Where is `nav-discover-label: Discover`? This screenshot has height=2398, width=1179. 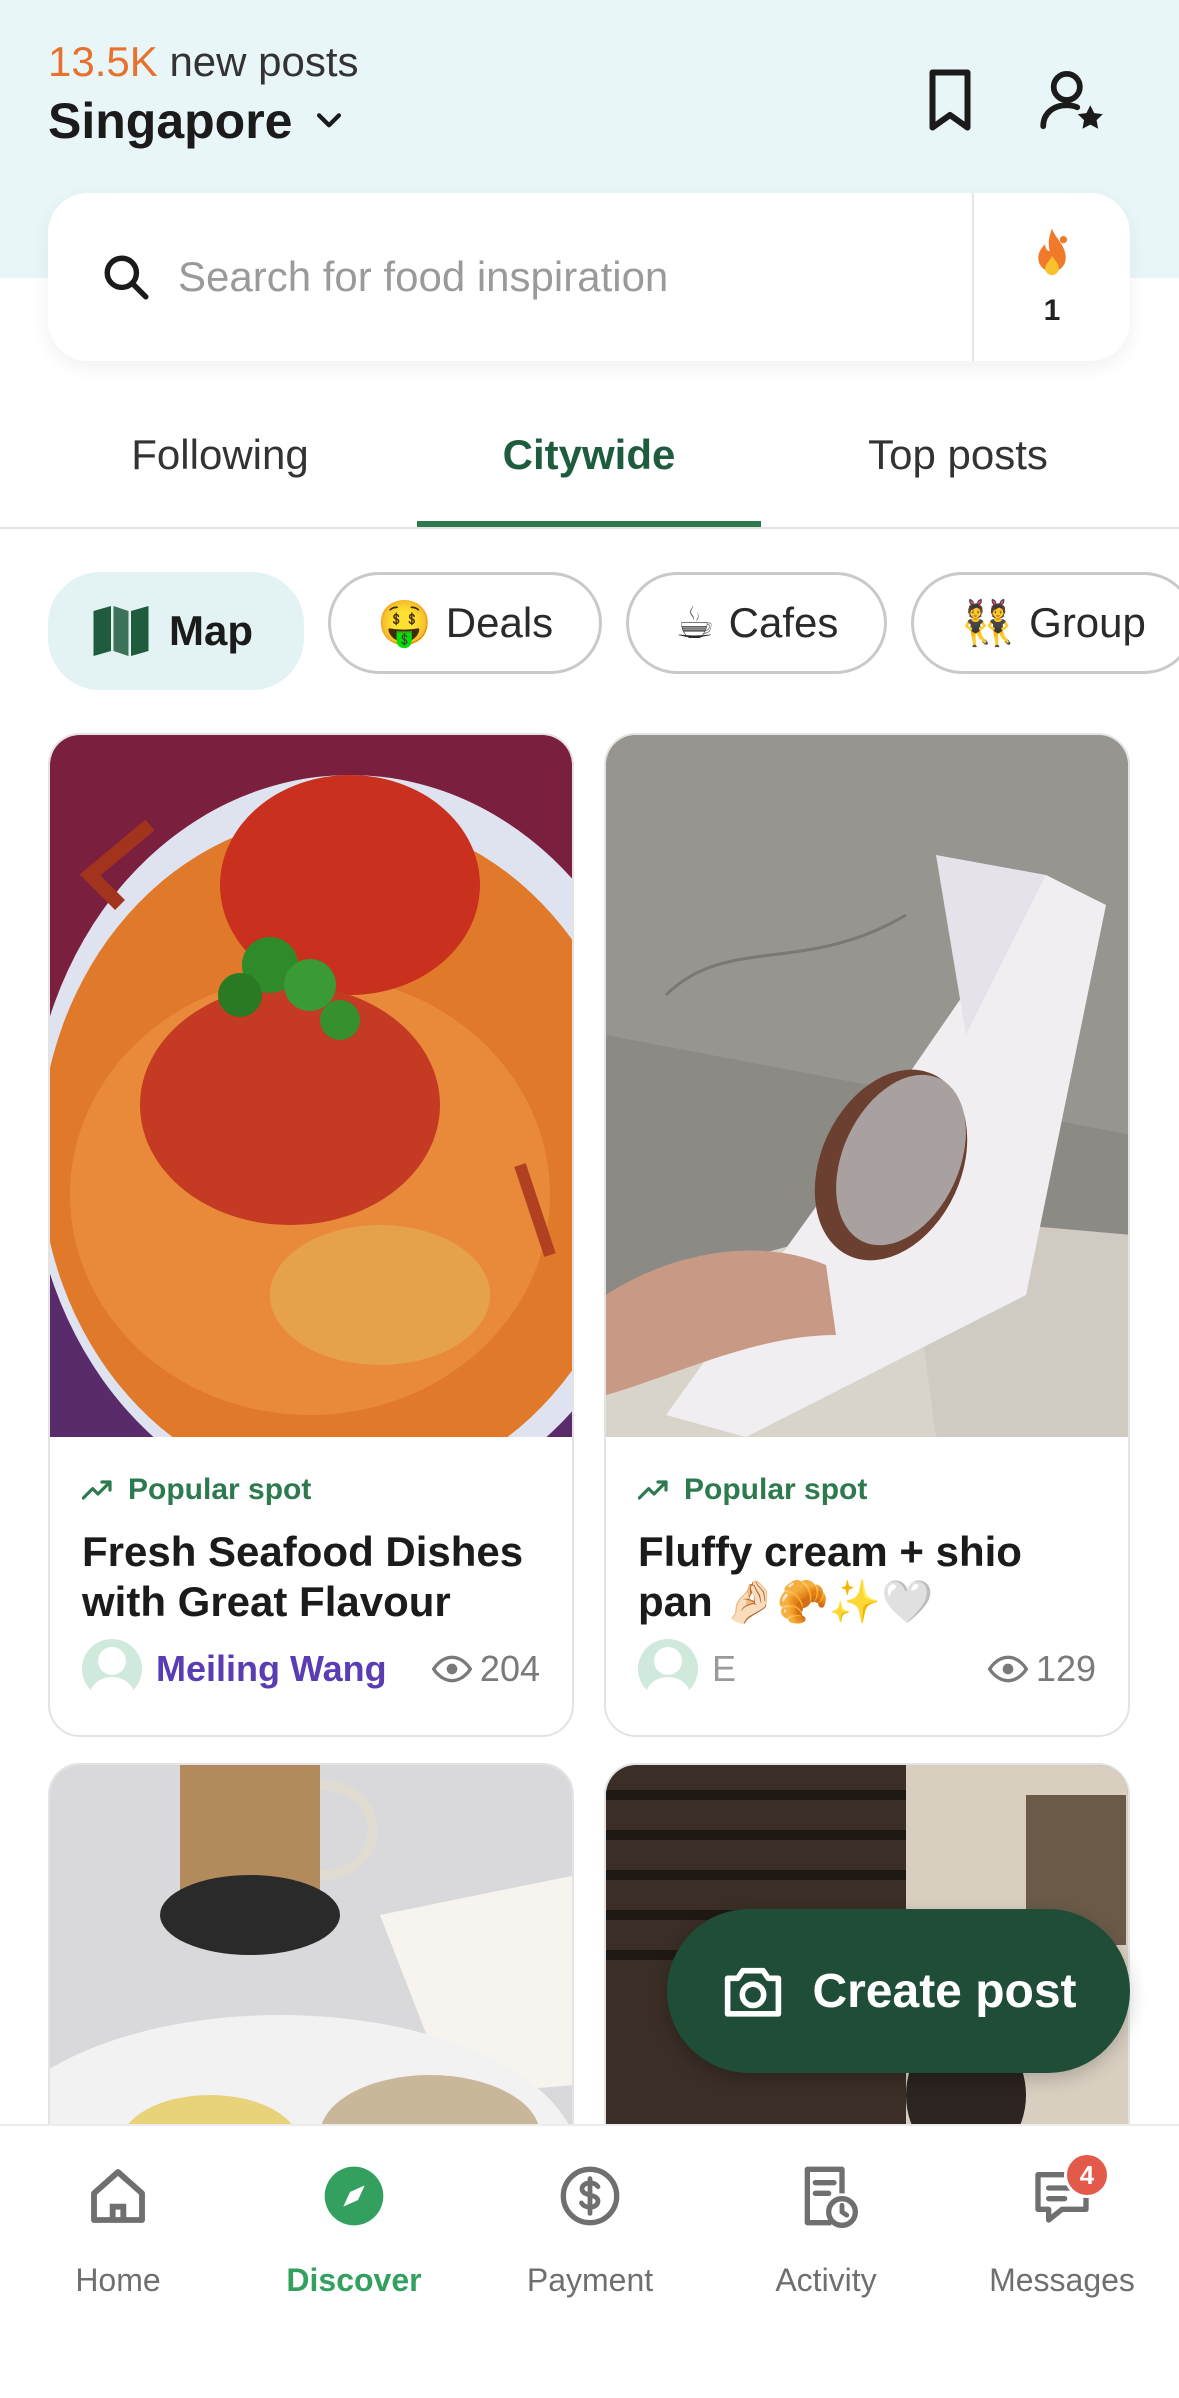 nav-discover-label: Discover is located at coordinates (354, 2280).